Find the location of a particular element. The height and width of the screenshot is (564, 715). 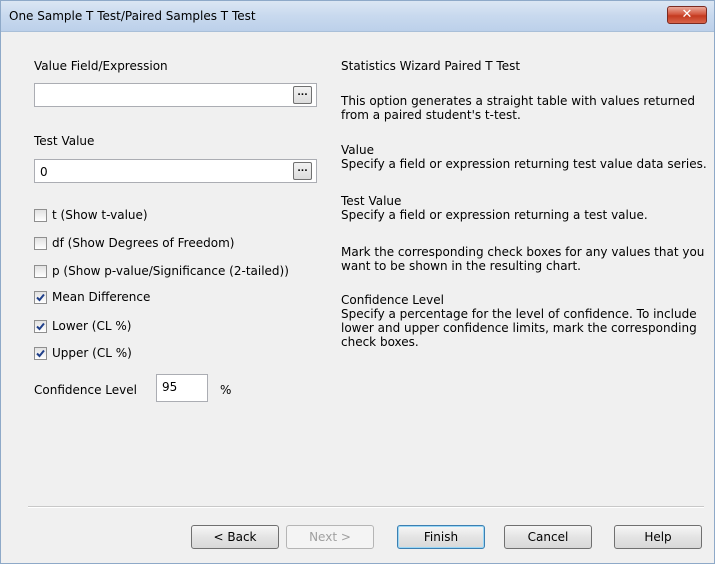

help-button: Help is located at coordinates (658, 537).